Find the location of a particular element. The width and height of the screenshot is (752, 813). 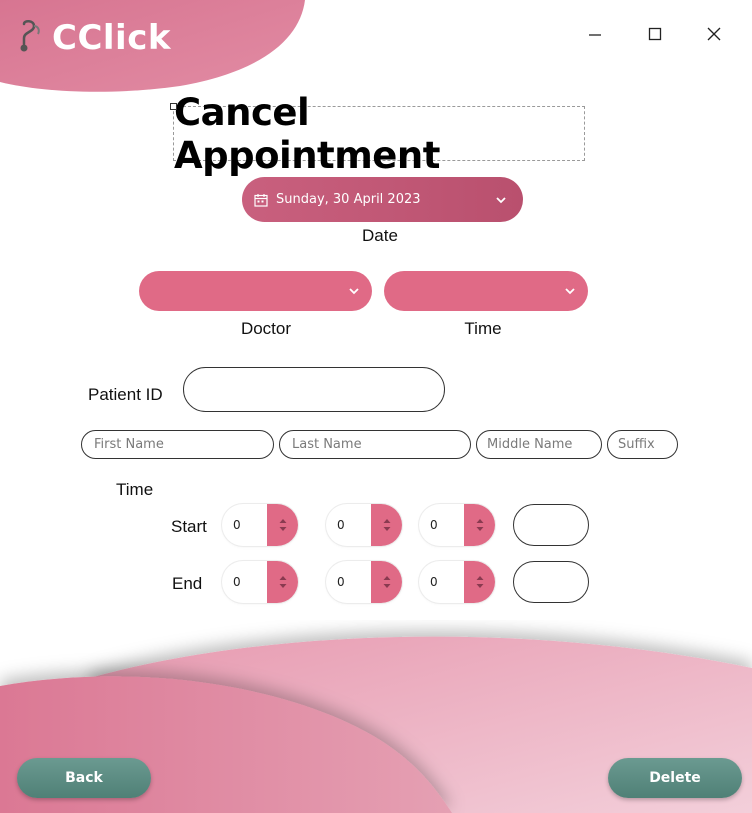

minimize-button is located at coordinates (595, 34).